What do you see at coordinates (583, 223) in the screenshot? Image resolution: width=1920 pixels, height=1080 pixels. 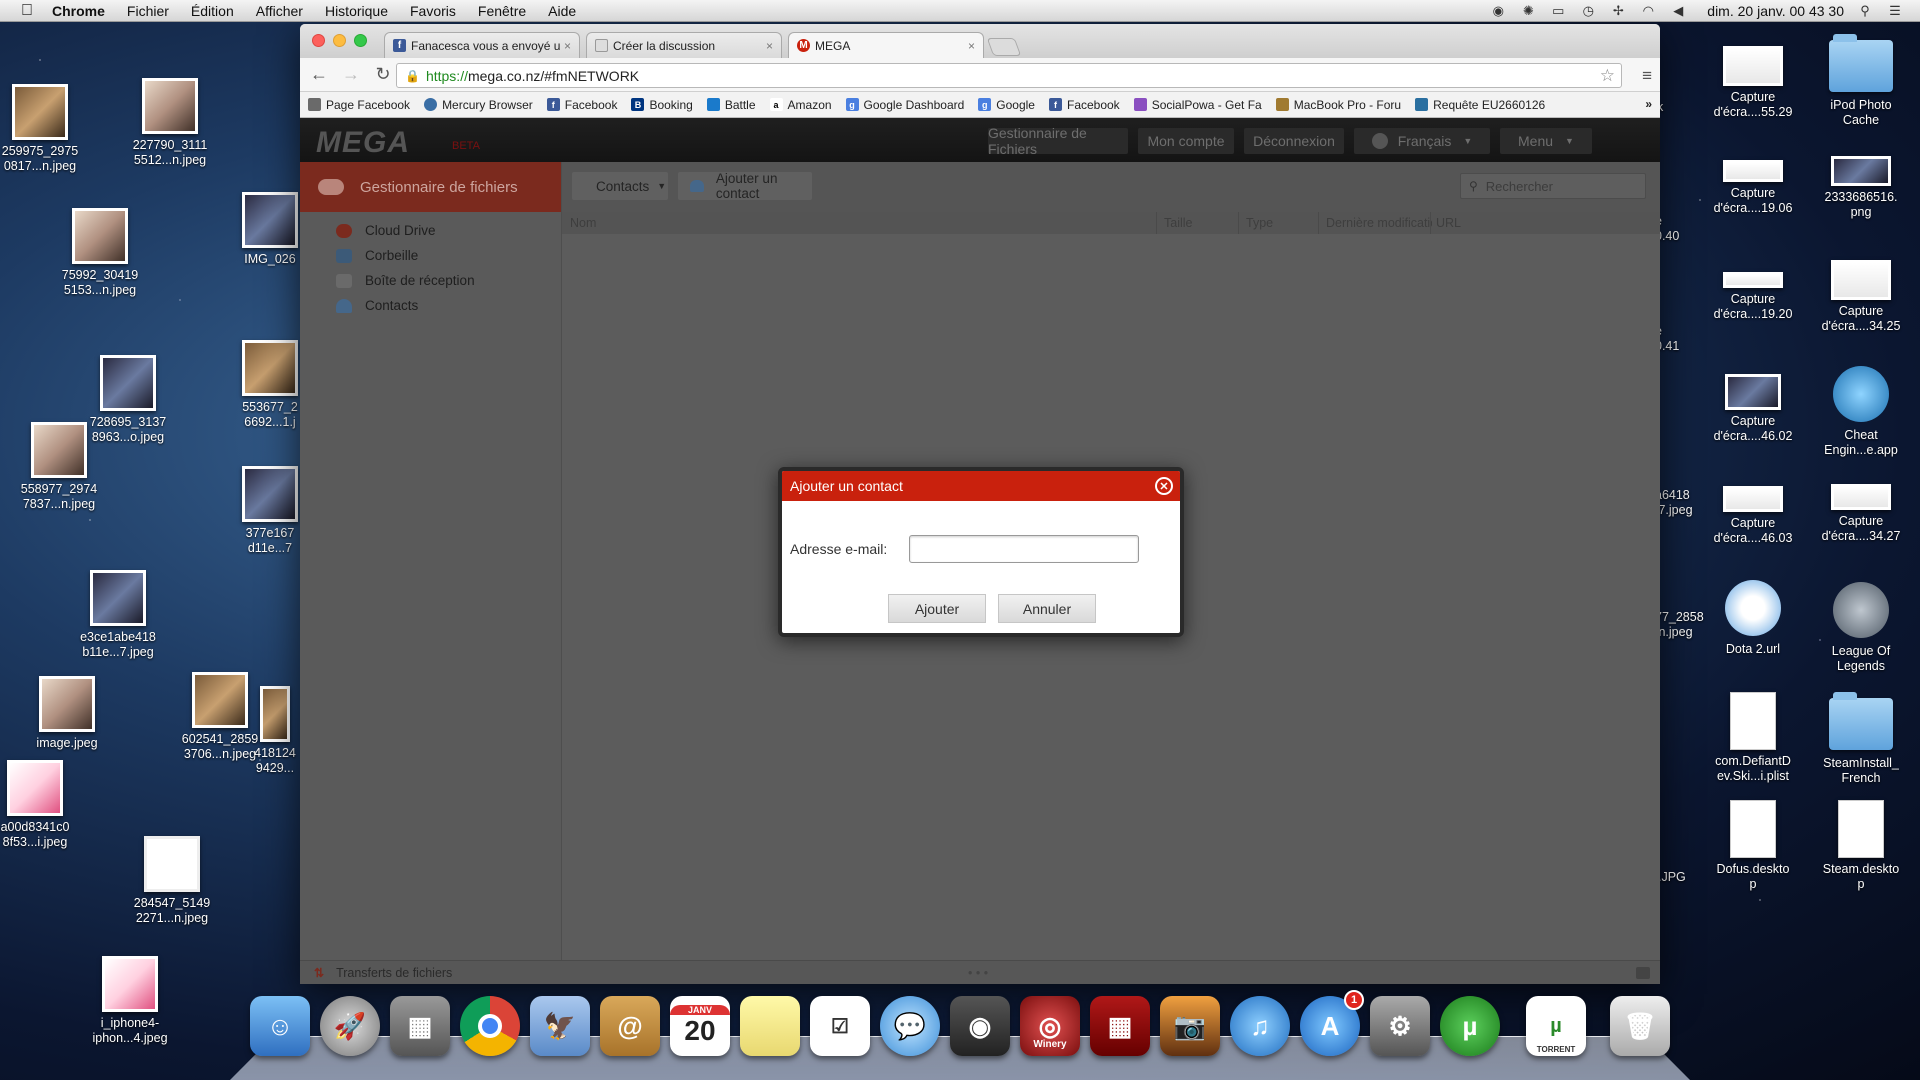 I see `column-name: Nom` at bounding box center [583, 223].